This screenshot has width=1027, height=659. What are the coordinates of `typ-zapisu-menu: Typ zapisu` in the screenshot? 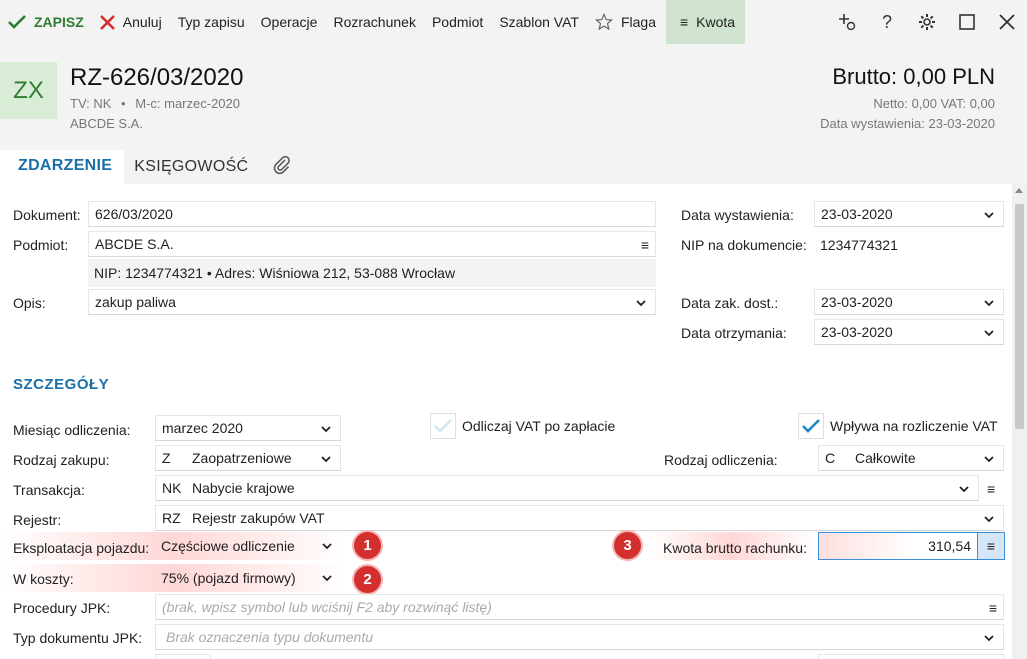 It's located at (211, 22).